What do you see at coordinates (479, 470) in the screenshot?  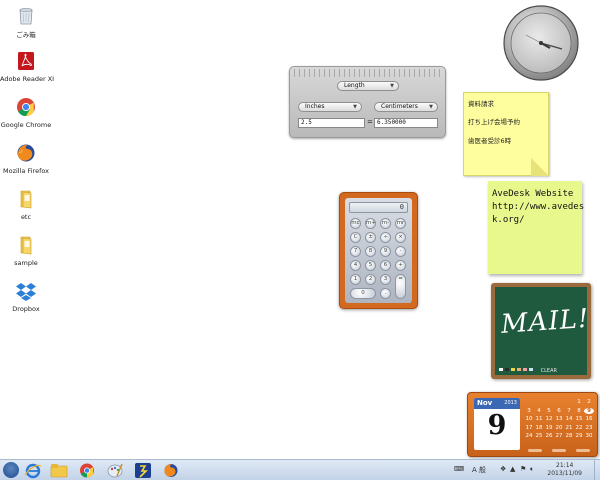 I see `ime-indicator: A 般` at bounding box center [479, 470].